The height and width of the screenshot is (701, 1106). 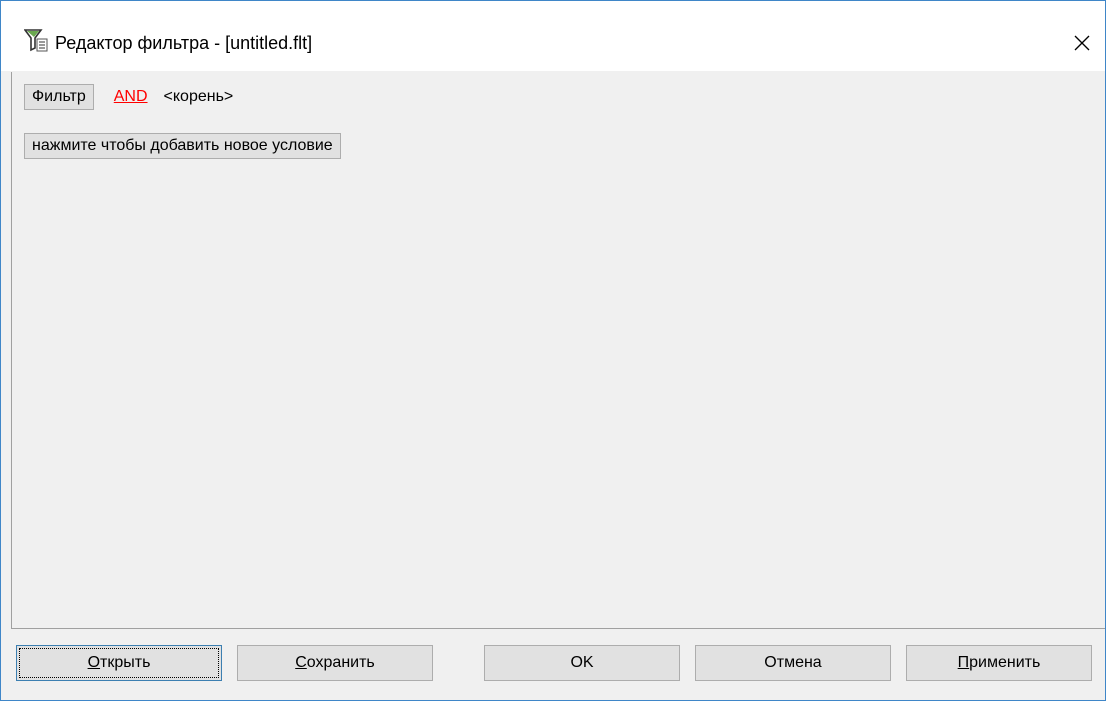 I want to click on filter-menu-button: Фильтр, so click(x=59, y=97).